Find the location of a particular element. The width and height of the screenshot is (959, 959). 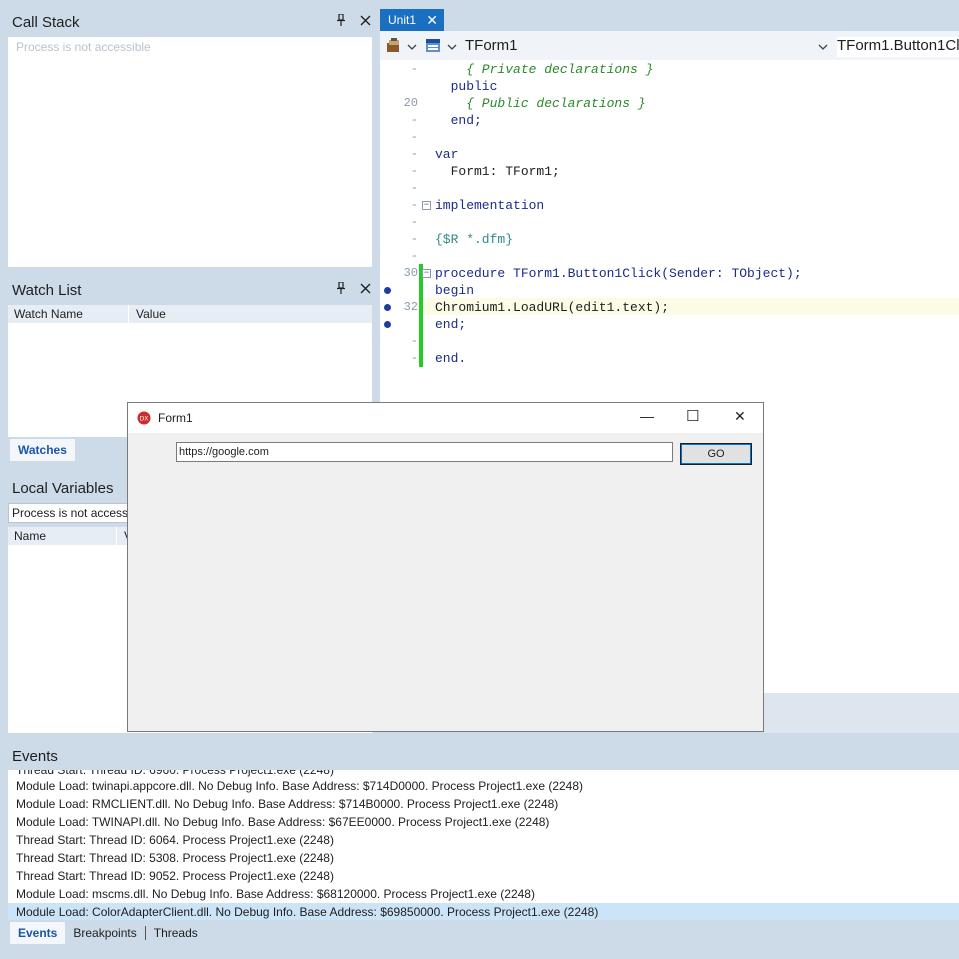

call-stack-controls is located at coordinates (353, 21).